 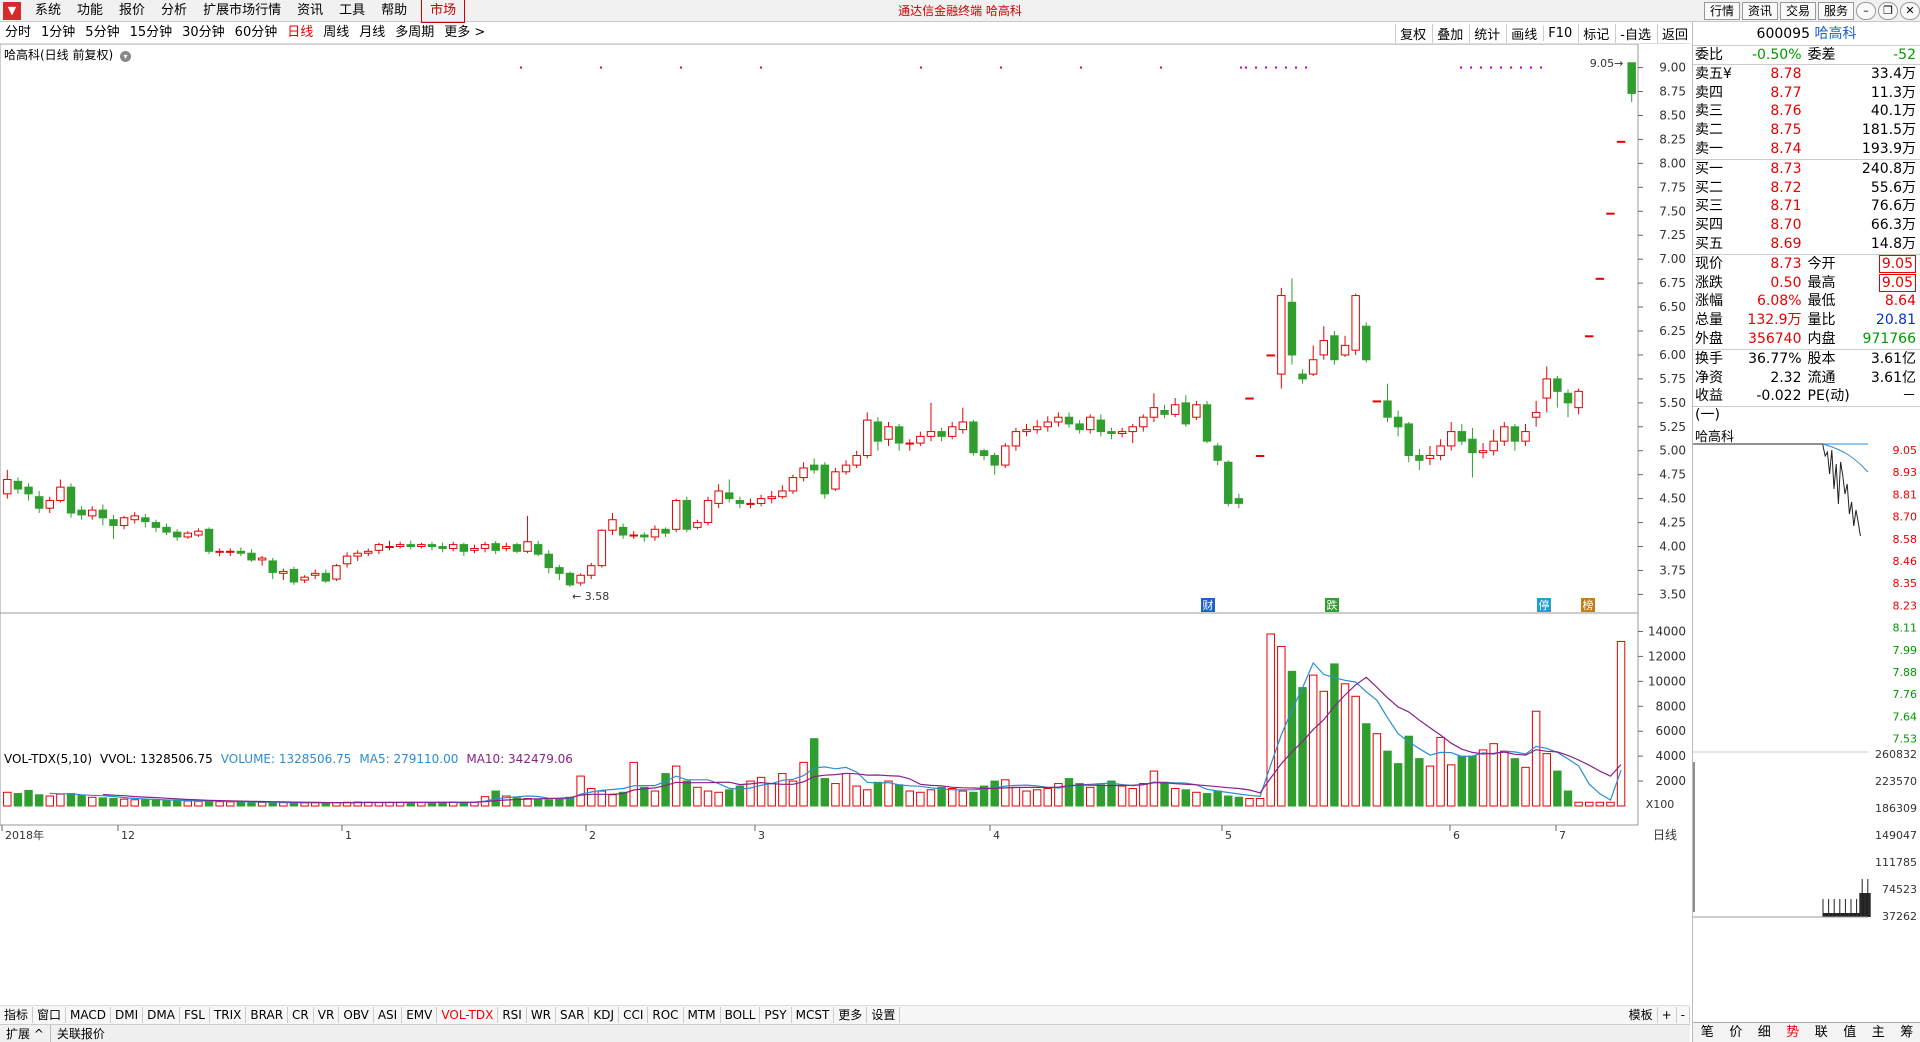 I want to click on chart-tool-0: 复权, so click(x=1412, y=33).